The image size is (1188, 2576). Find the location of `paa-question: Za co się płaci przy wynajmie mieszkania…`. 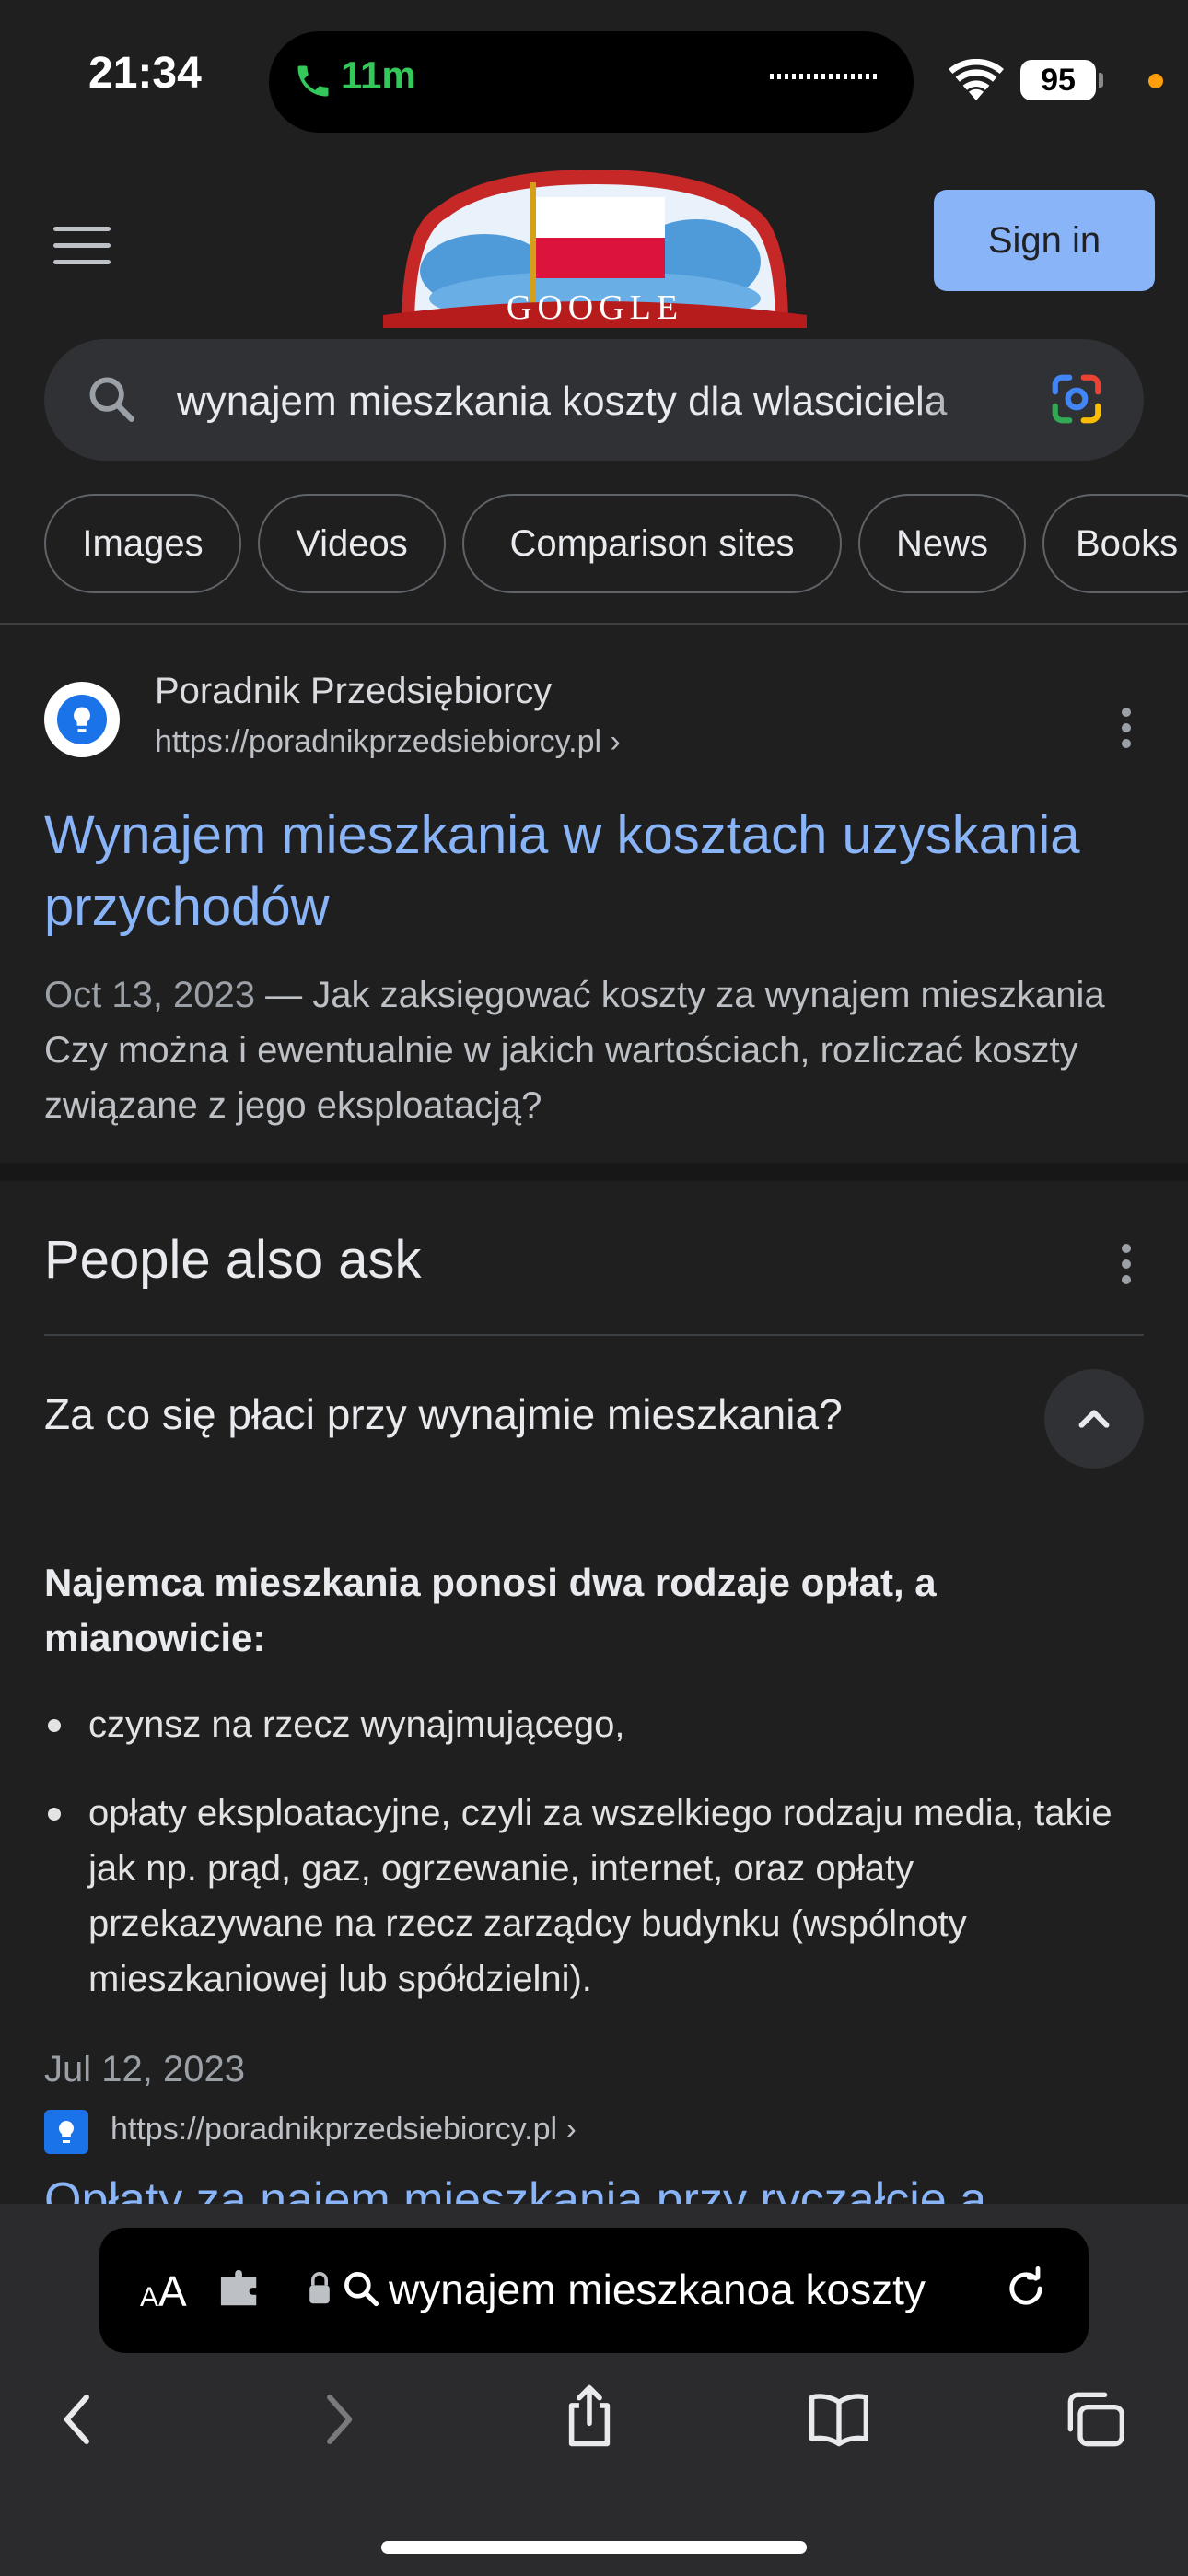

paa-question: Za co się płaci przy wynajmie mieszkania… is located at coordinates (444, 1414).